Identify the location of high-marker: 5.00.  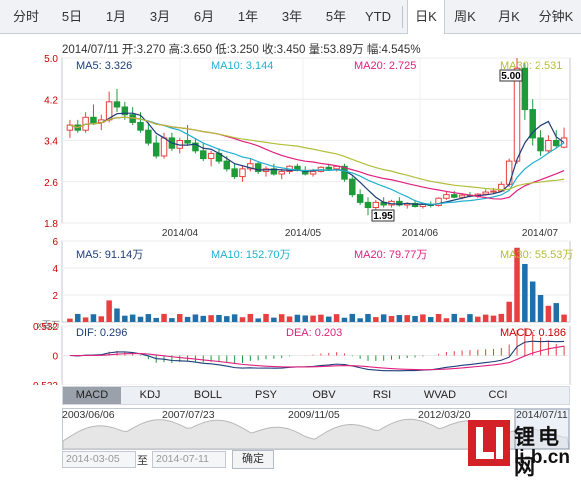
(511, 76).